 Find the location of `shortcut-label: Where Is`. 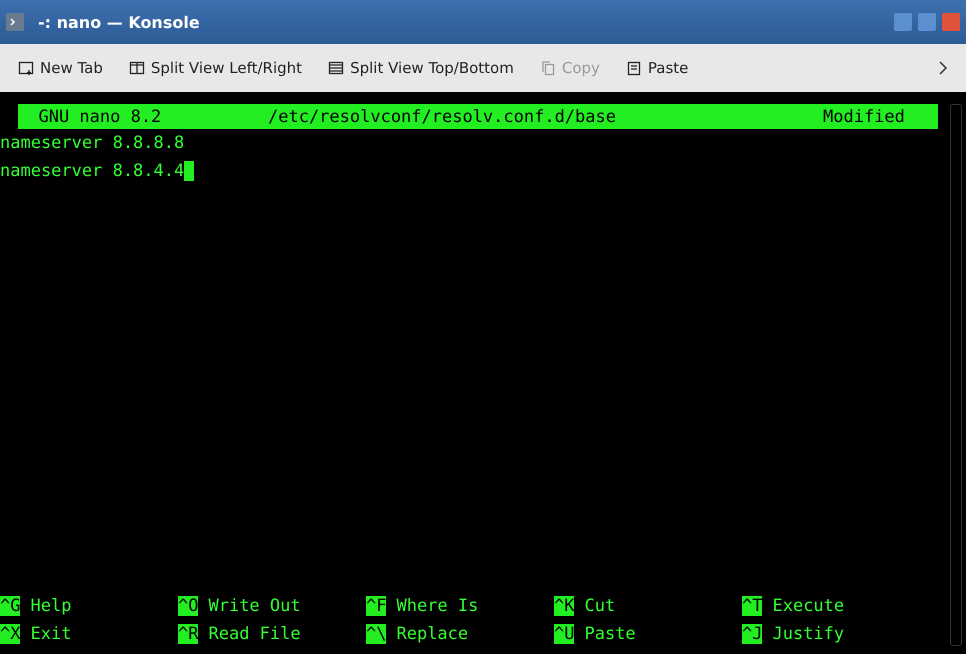

shortcut-label: Where Is is located at coordinates (437, 606).